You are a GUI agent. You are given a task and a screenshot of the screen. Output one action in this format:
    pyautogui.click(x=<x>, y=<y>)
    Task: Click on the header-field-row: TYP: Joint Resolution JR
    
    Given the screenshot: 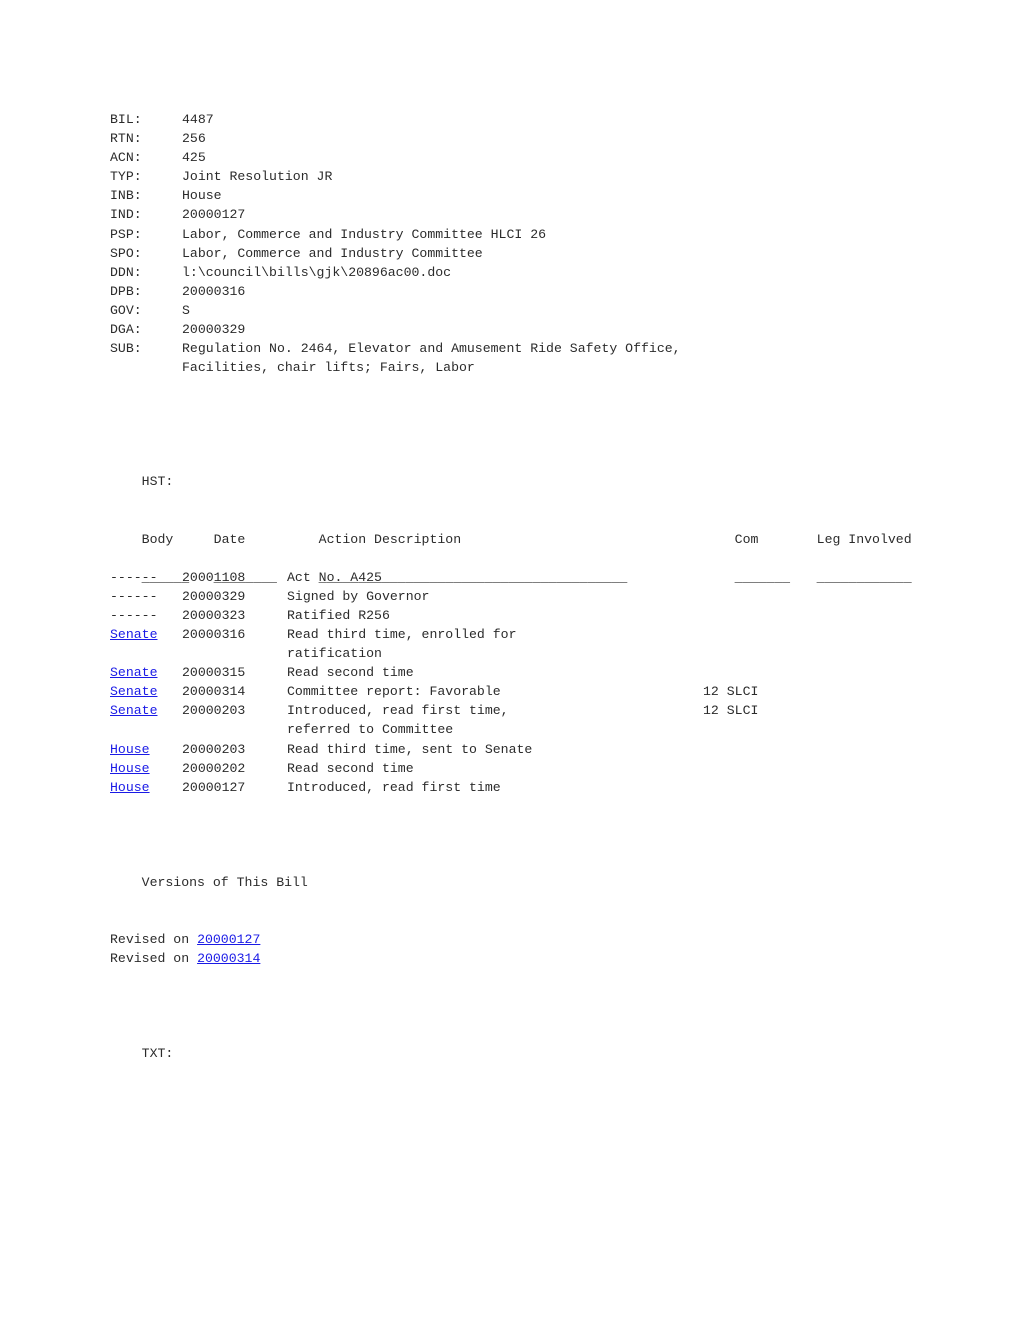 What is the action you would take?
    pyautogui.click(x=565, y=176)
    